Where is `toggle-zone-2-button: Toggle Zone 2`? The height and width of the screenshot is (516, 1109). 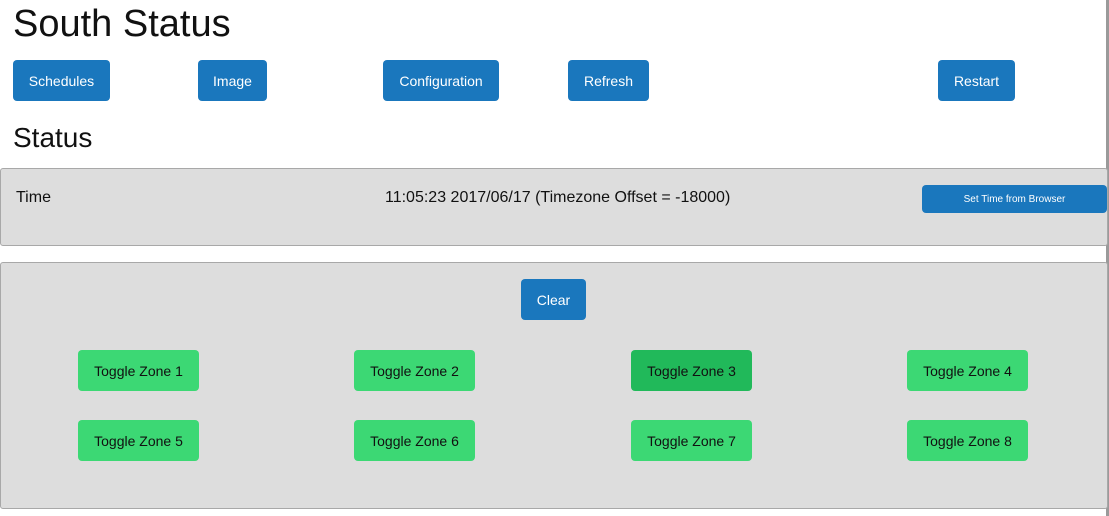 toggle-zone-2-button: Toggle Zone 2 is located at coordinates (414, 370).